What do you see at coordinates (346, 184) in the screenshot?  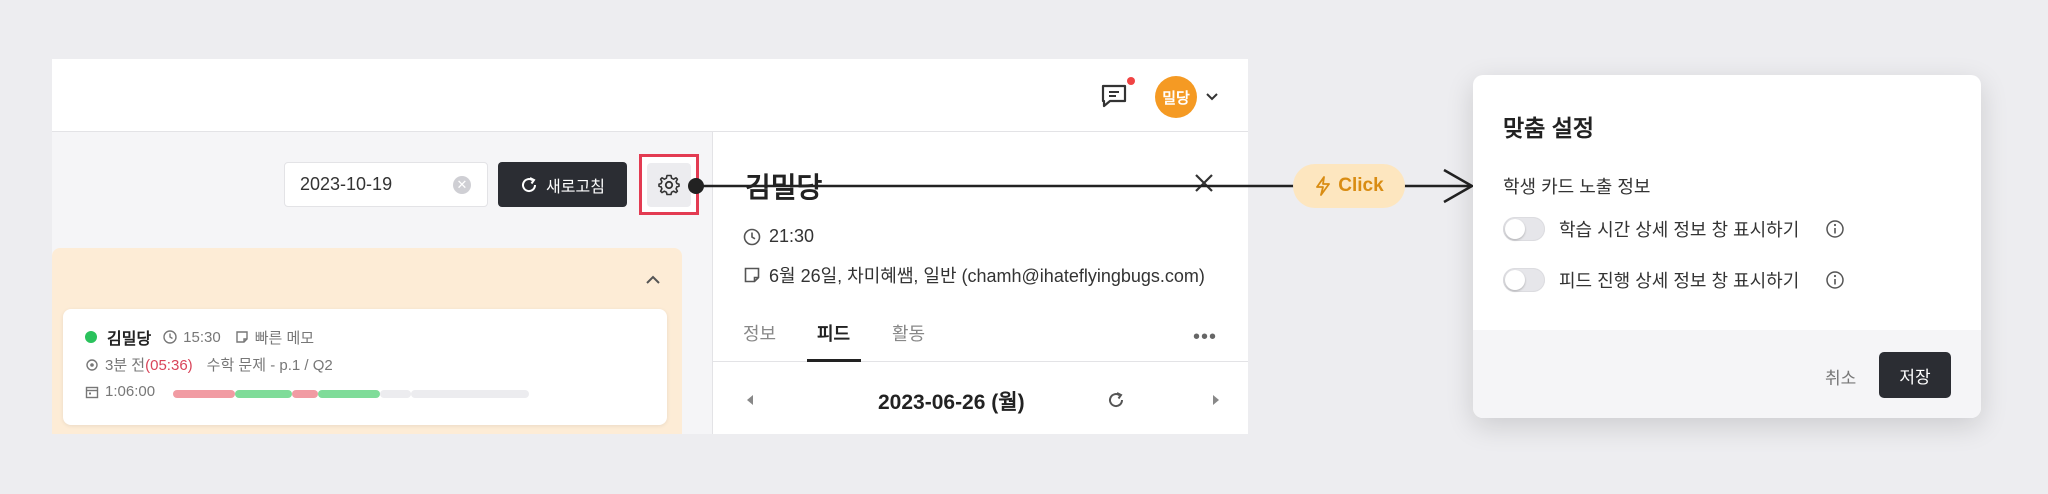 I see `date-input-value: 2023-10-19` at bounding box center [346, 184].